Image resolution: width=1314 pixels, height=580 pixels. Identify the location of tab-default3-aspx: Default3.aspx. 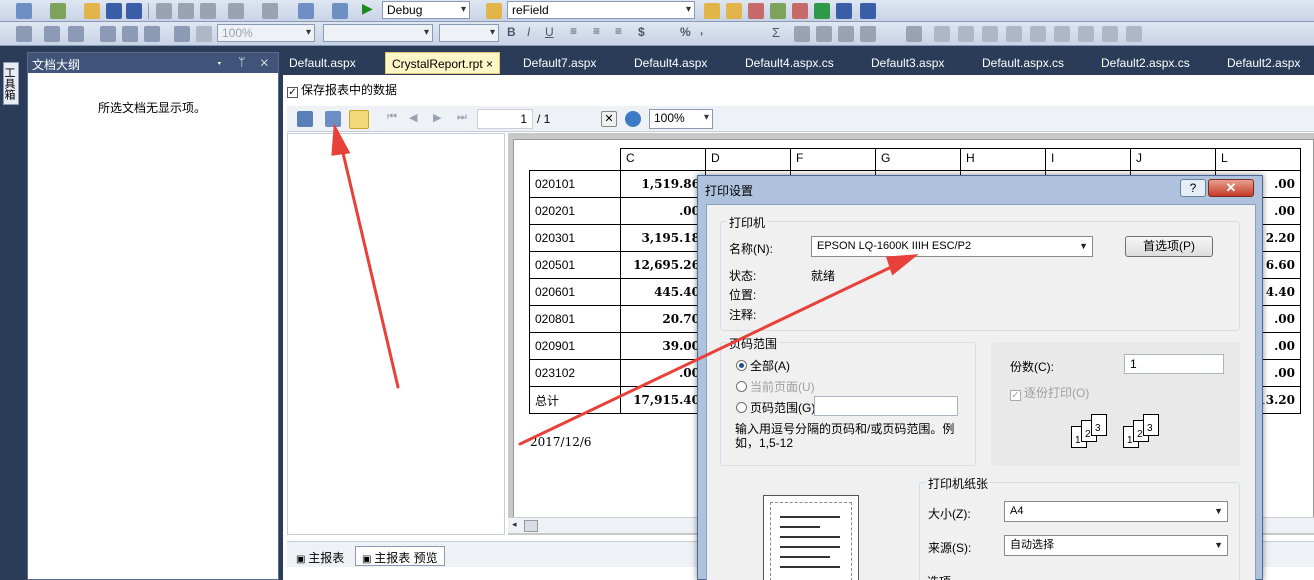
(907, 63).